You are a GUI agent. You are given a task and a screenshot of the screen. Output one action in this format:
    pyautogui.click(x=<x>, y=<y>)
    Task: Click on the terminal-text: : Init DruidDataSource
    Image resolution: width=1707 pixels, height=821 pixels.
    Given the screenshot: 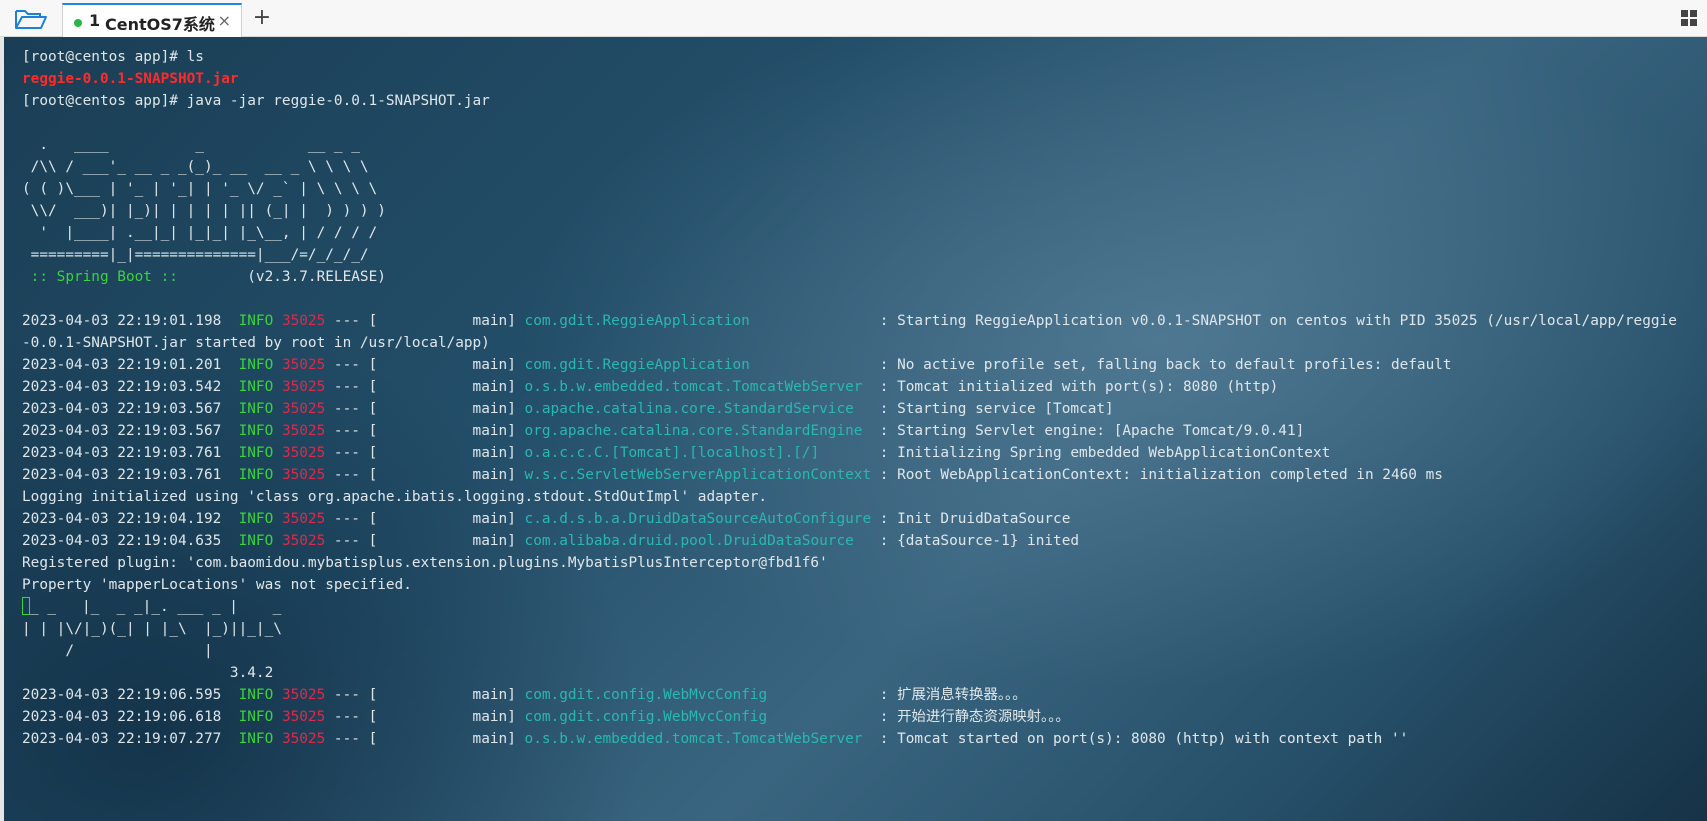 What is the action you would take?
    pyautogui.click(x=971, y=519)
    